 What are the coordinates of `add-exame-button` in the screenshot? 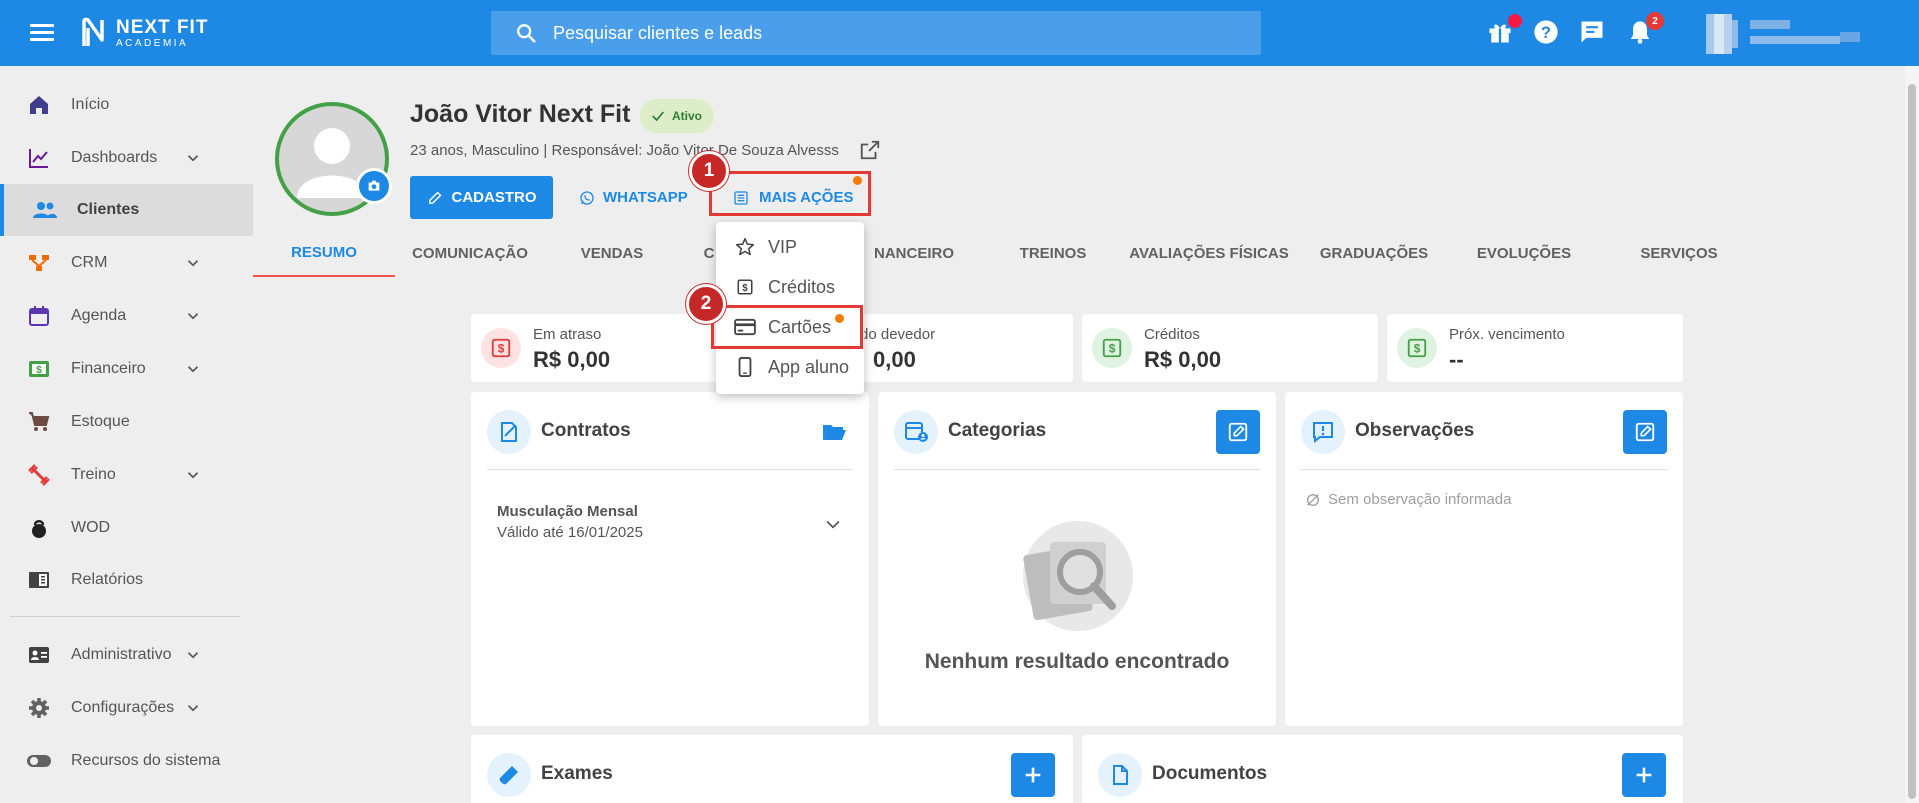 It's located at (1033, 775).